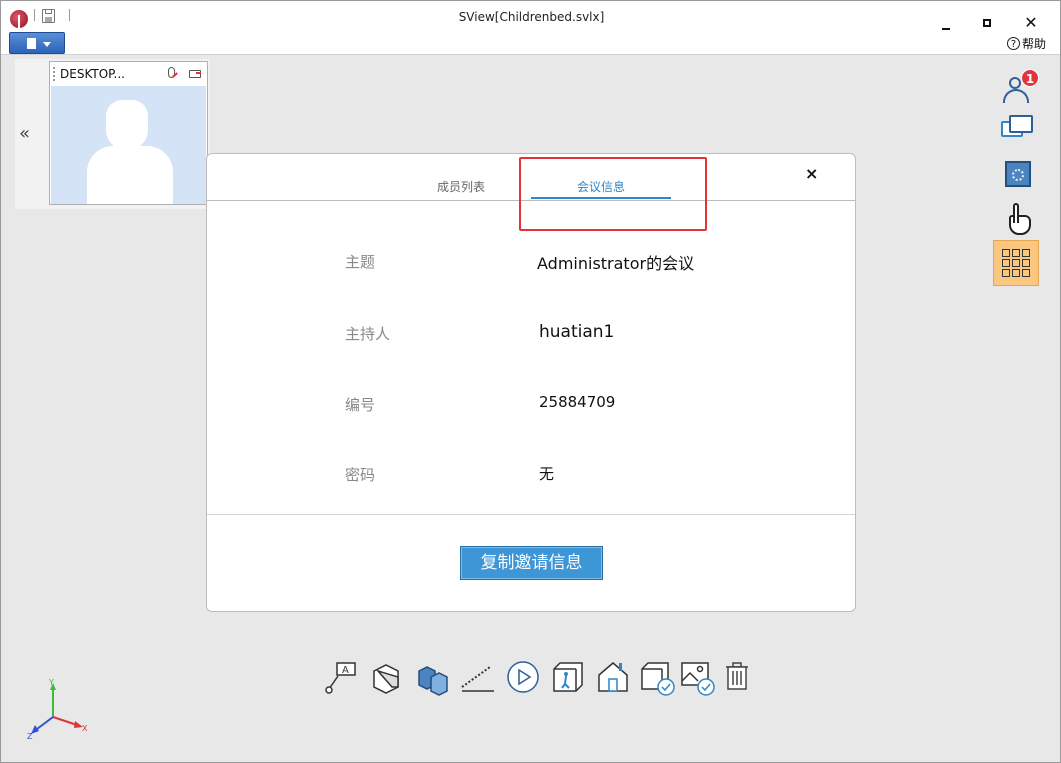 This screenshot has height=763, width=1061. I want to click on bottom-toolbar: A, so click(538, 679).